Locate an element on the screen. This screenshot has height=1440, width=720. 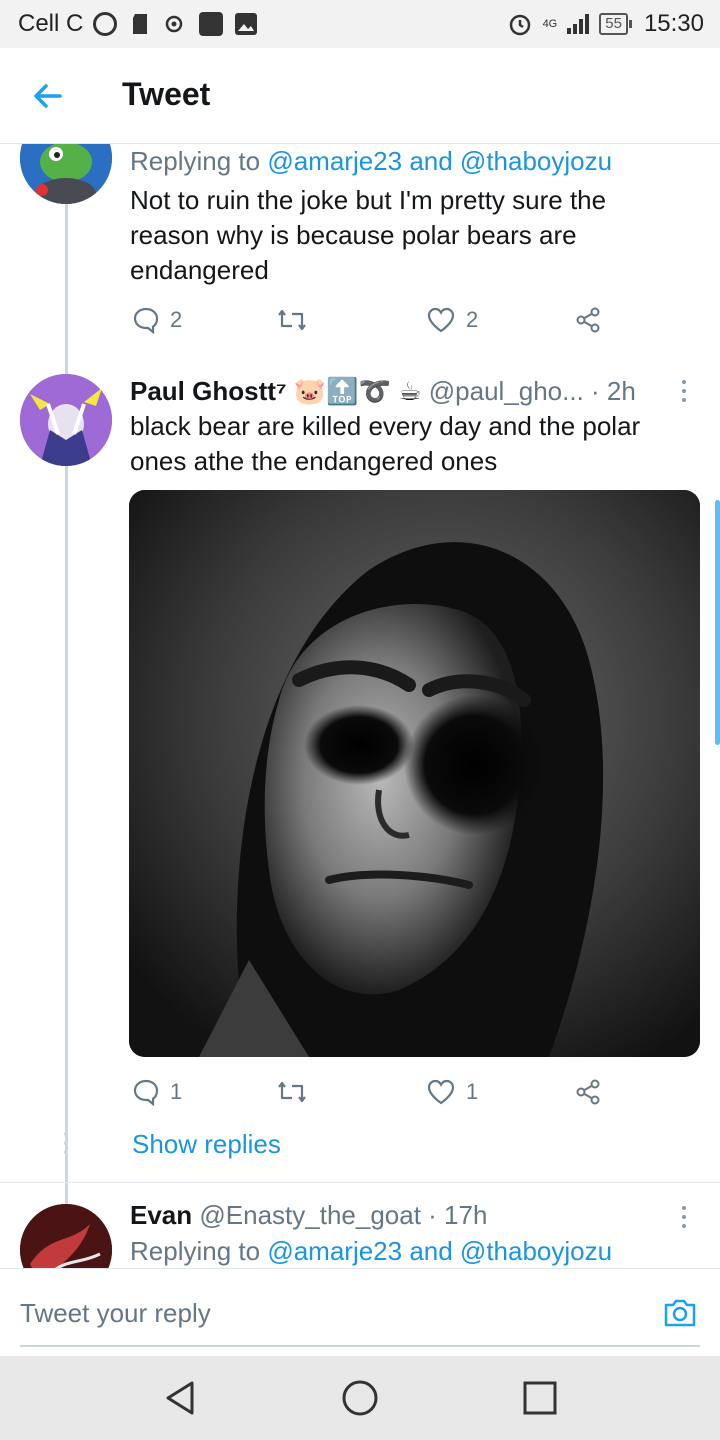
scrollbar is located at coordinates (717, 622).